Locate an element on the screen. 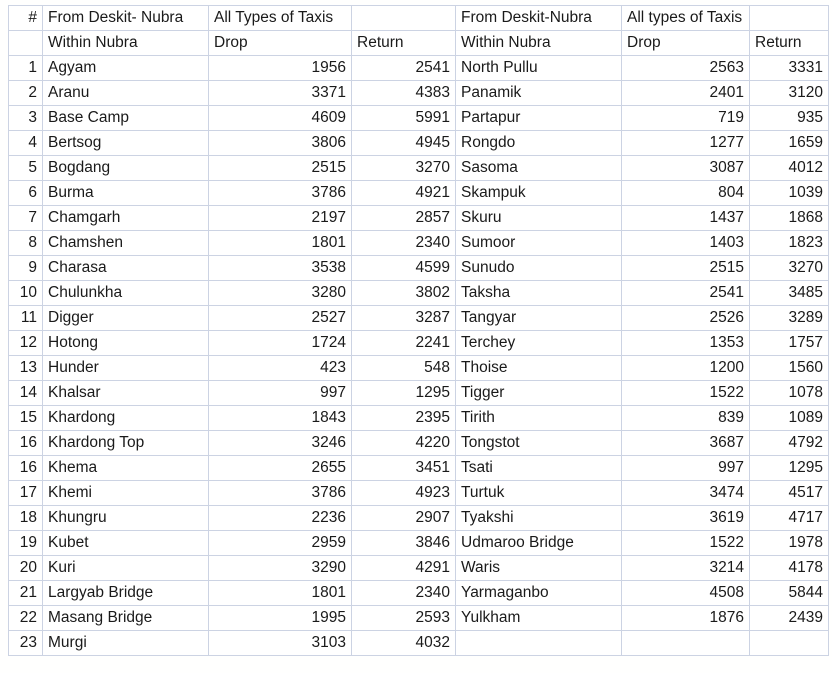  cell-right-return: 4178 is located at coordinates (789, 568).